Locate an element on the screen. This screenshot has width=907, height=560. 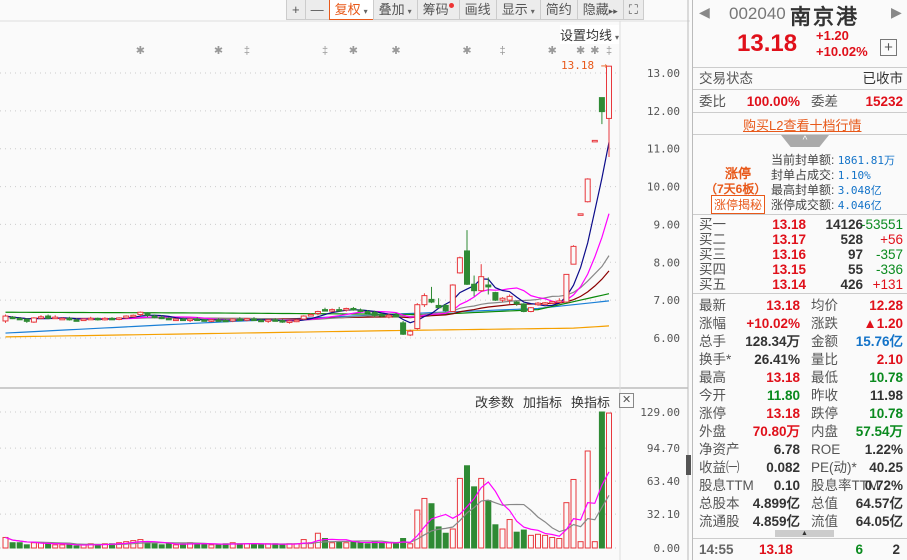
buy-l2-link: 购买L2查看十档行情 is located at coordinates (802, 124).